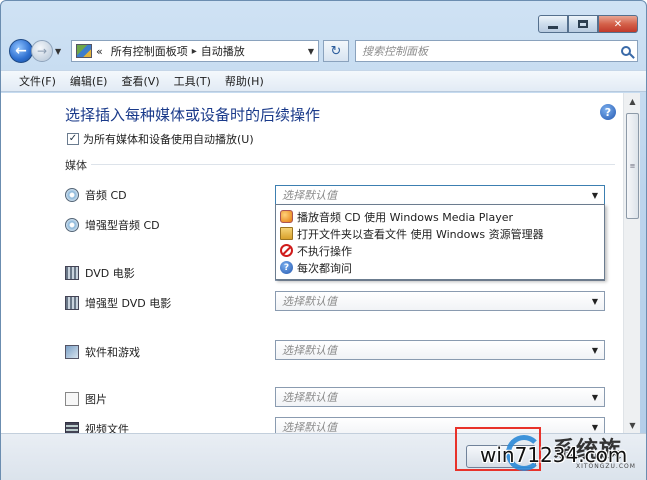 The image size is (647, 480). What do you see at coordinates (72, 303) in the screenshot?
I see `enhanced-dvd-icon` at bounding box center [72, 303].